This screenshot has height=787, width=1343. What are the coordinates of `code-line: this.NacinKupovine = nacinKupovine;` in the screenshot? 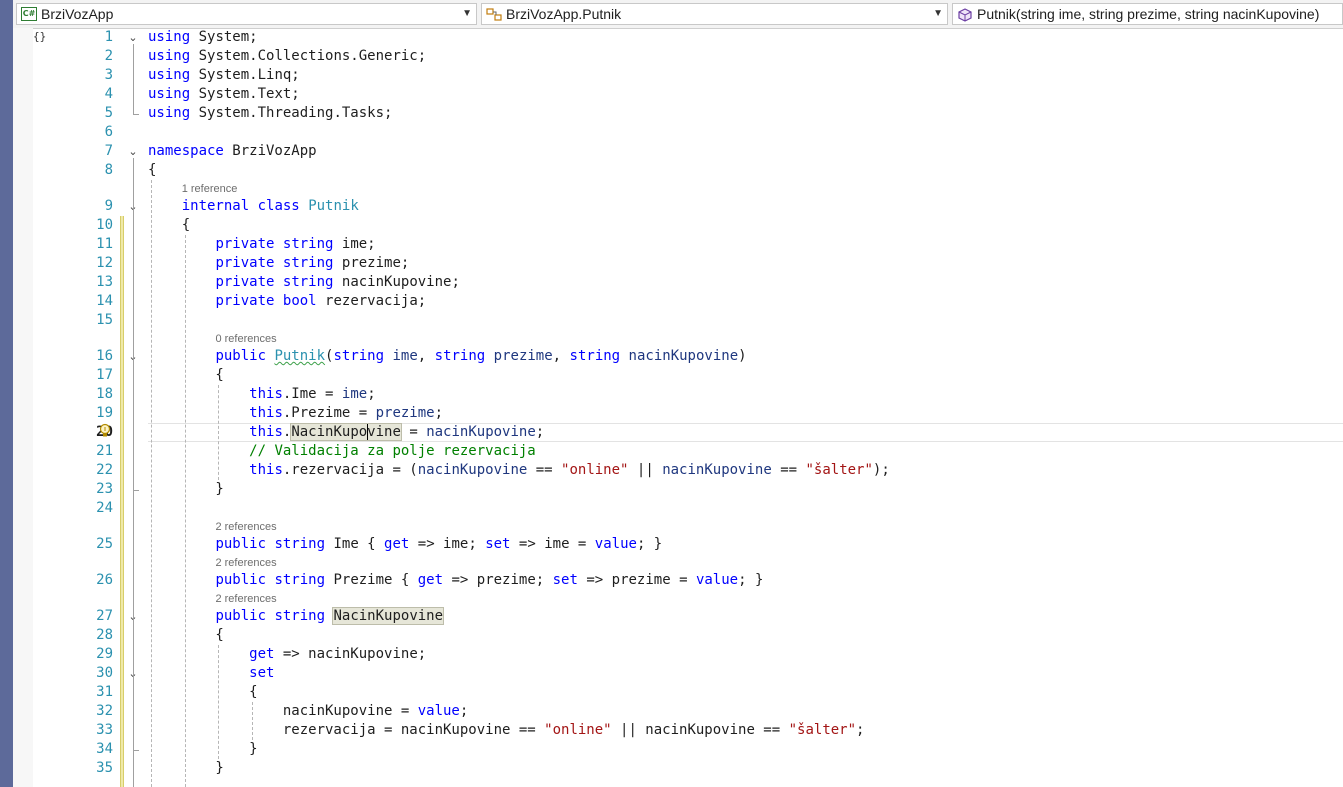 It's located at (346, 432).